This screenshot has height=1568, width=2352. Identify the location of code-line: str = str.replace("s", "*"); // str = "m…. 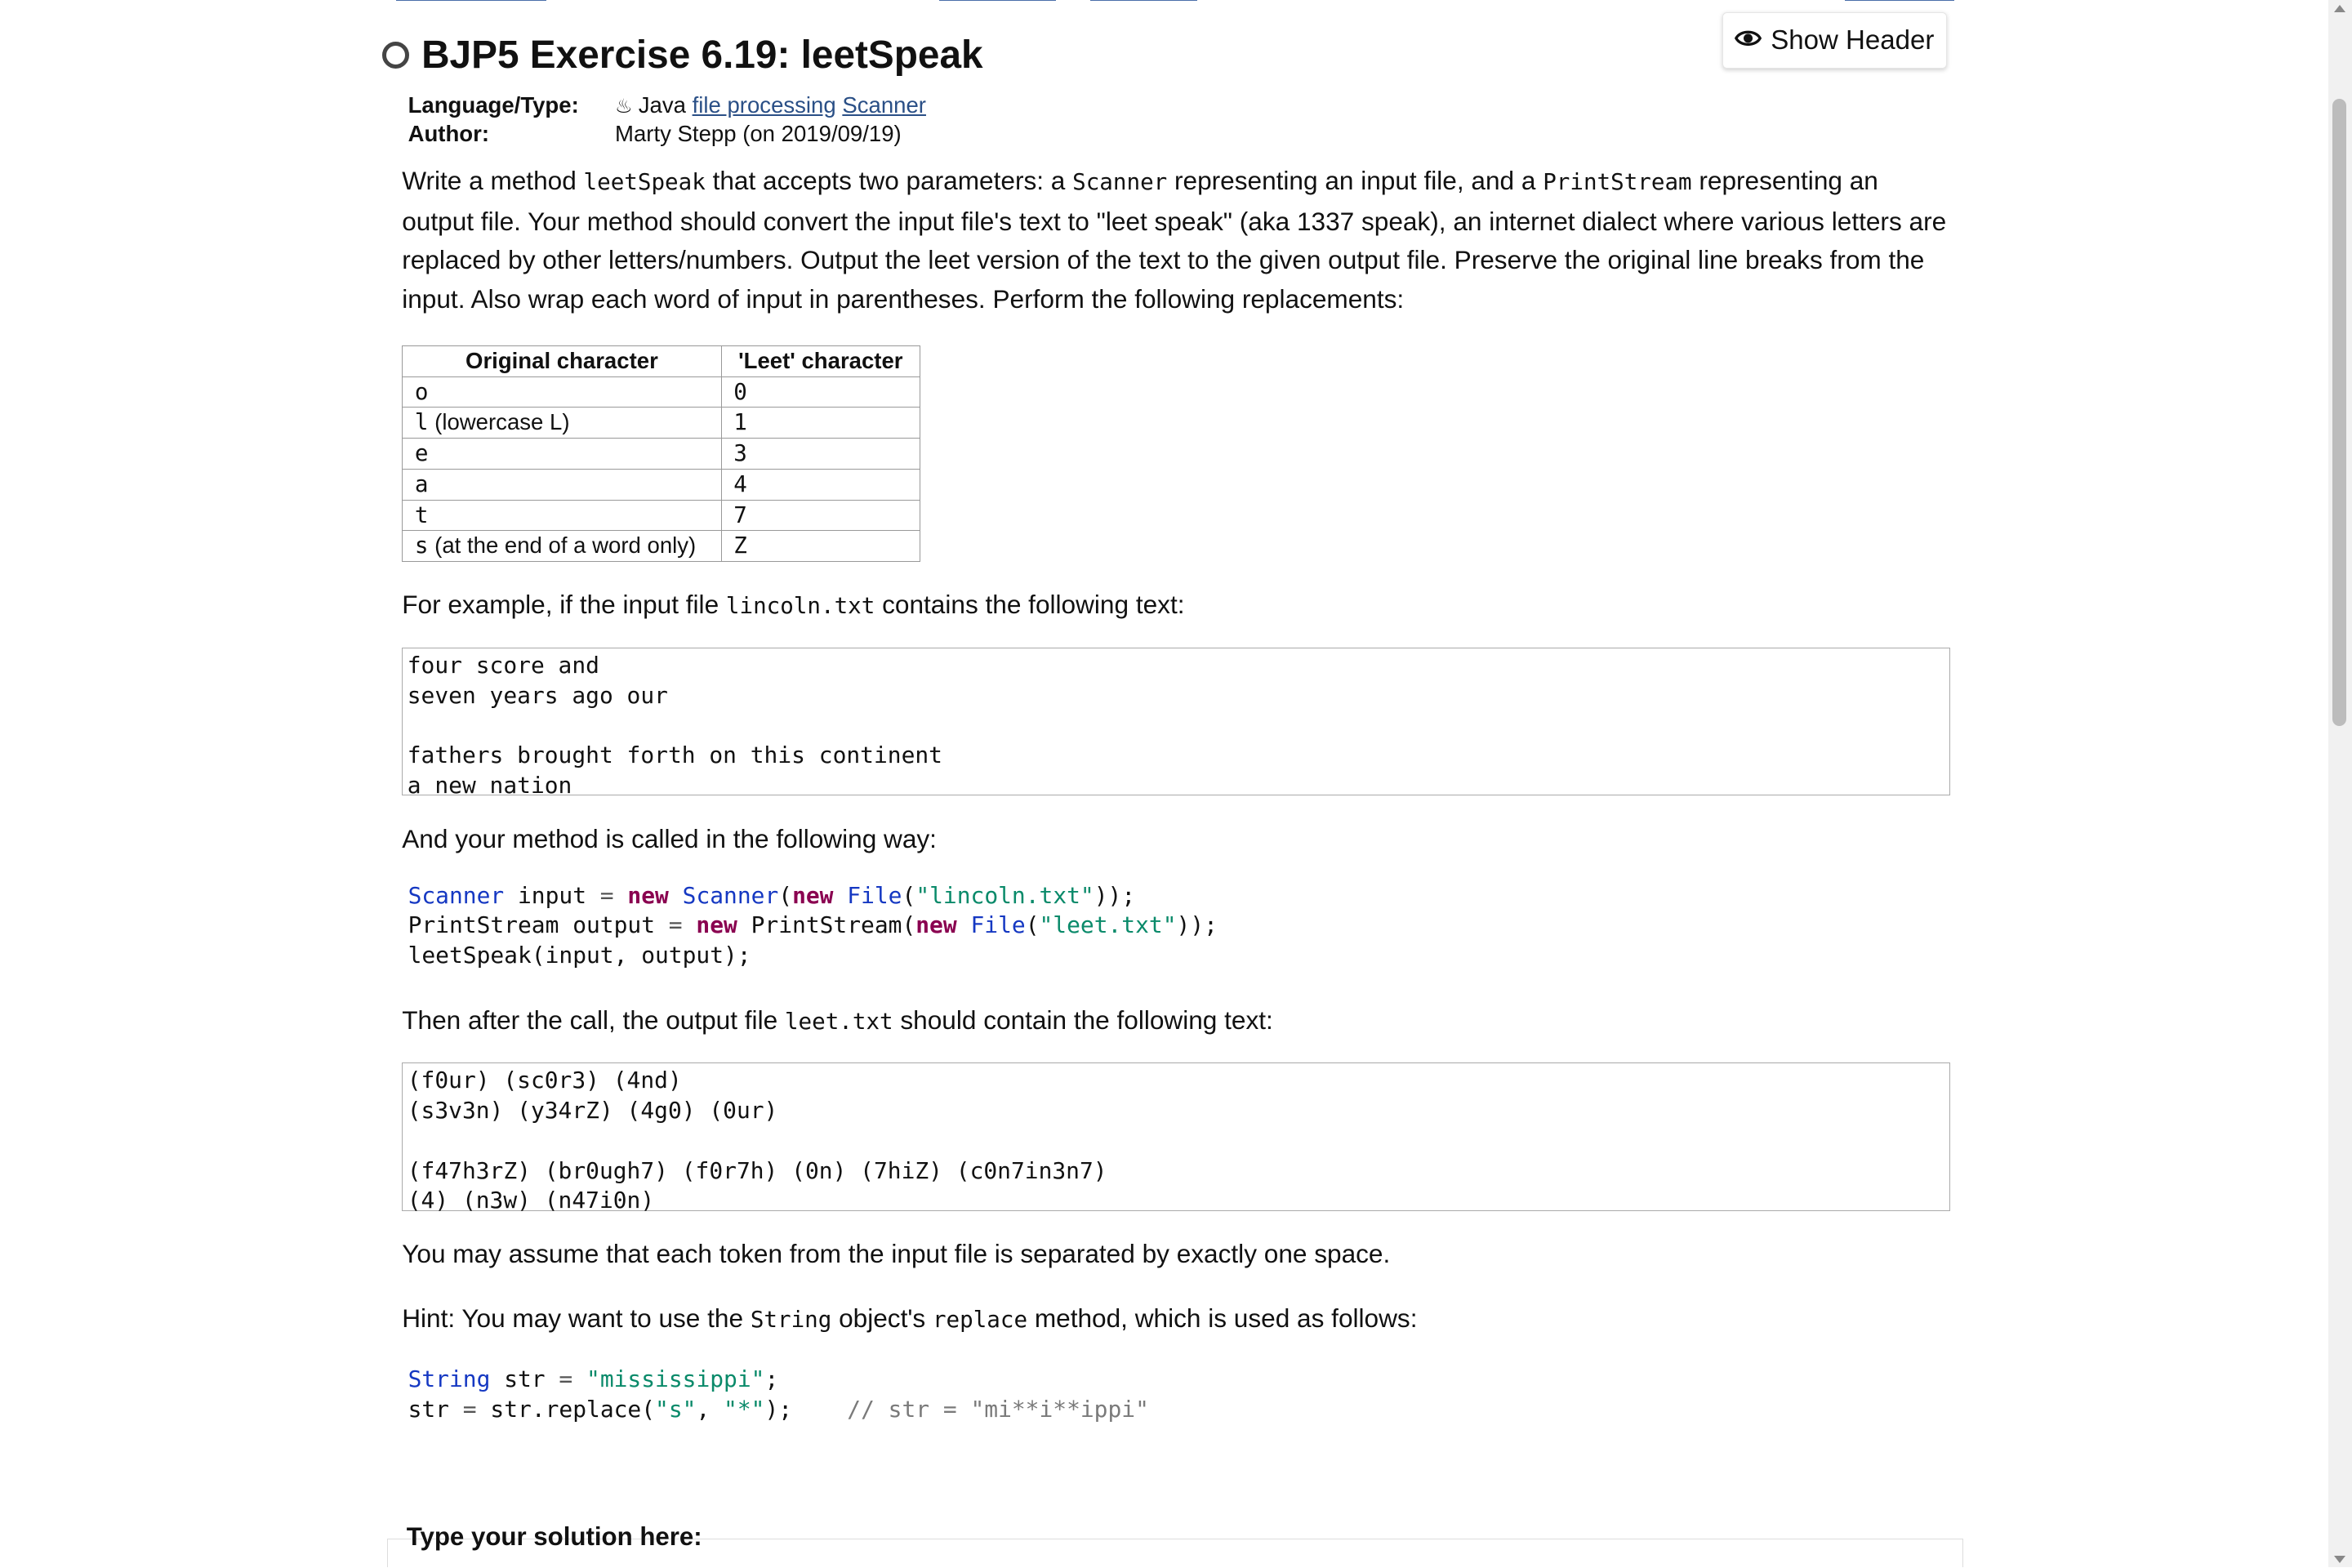
(778, 1409).